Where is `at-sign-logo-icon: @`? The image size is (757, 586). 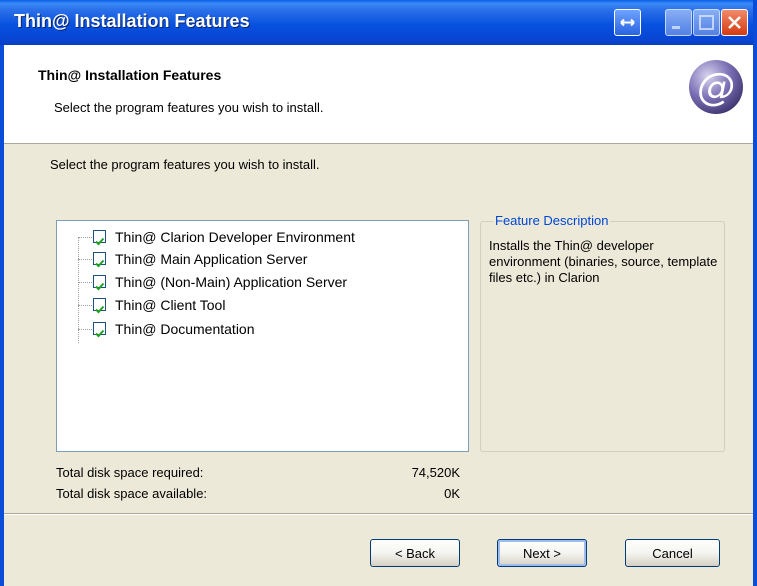
at-sign-logo-icon: @ is located at coordinates (716, 87).